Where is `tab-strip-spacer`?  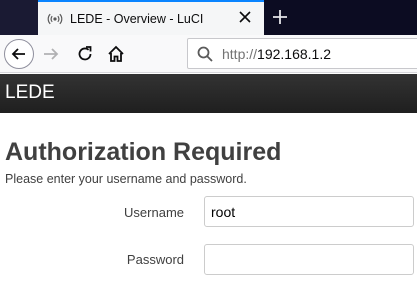 tab-strip-spacer is located at coordinates (19, 17).